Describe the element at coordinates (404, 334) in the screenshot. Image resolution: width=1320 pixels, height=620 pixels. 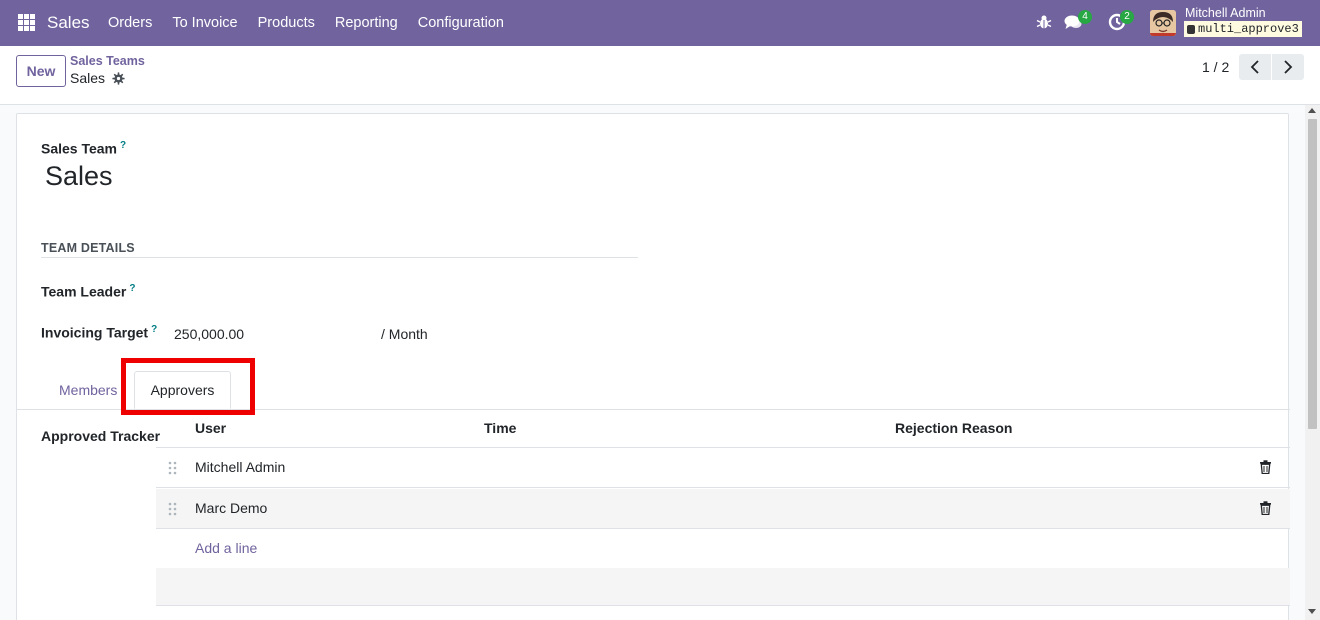
I see `invoicing-target-unit: / Month` at that location.